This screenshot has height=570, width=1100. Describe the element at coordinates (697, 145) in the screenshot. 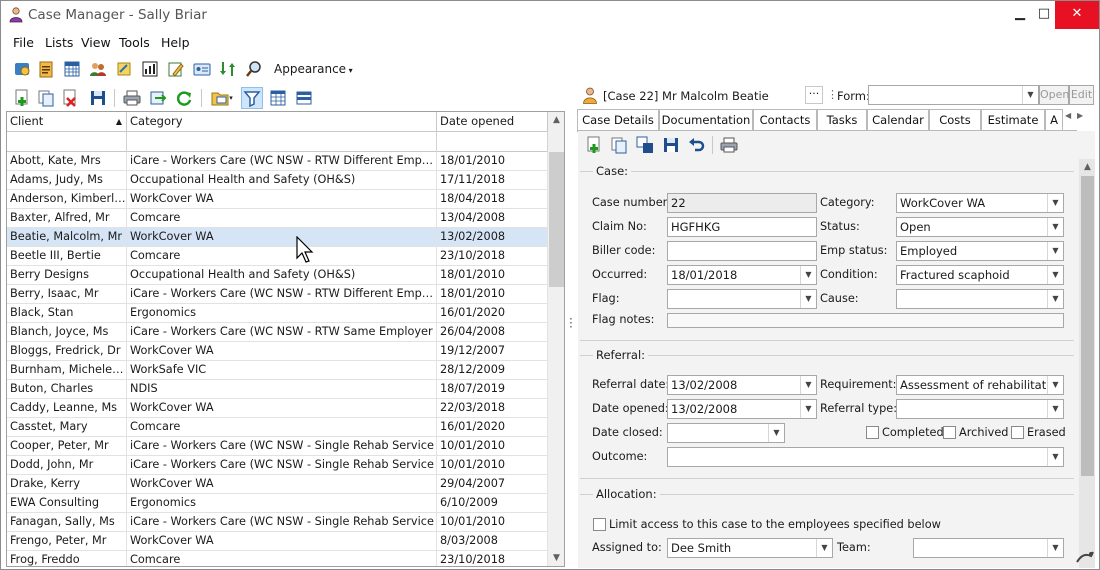

I see `undo-icon` at that location.